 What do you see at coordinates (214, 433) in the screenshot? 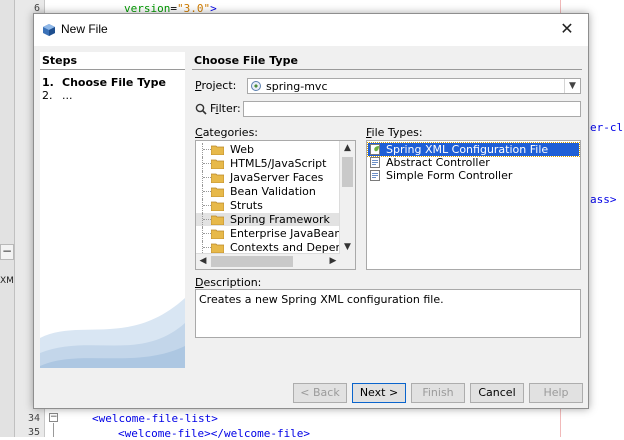
I see `code-line: <welcome-file></welcome-file>` at bounding box center [214, 433].